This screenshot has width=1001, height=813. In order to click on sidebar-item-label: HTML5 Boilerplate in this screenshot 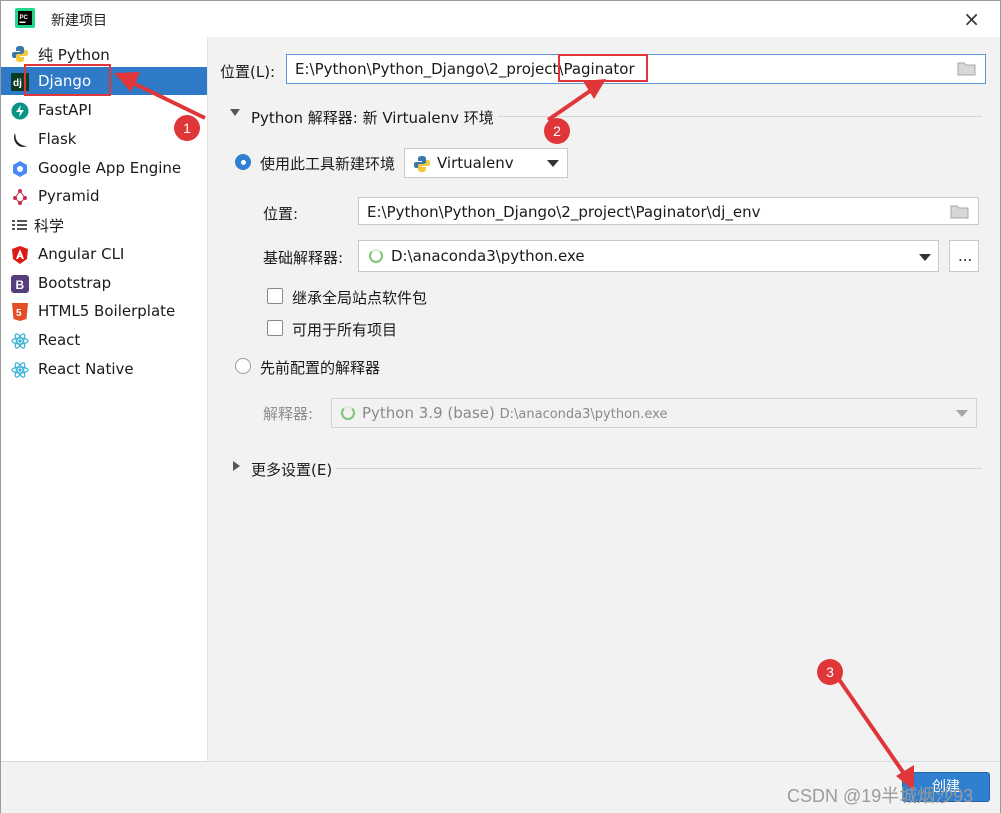, I will do `click(107, 311)`.